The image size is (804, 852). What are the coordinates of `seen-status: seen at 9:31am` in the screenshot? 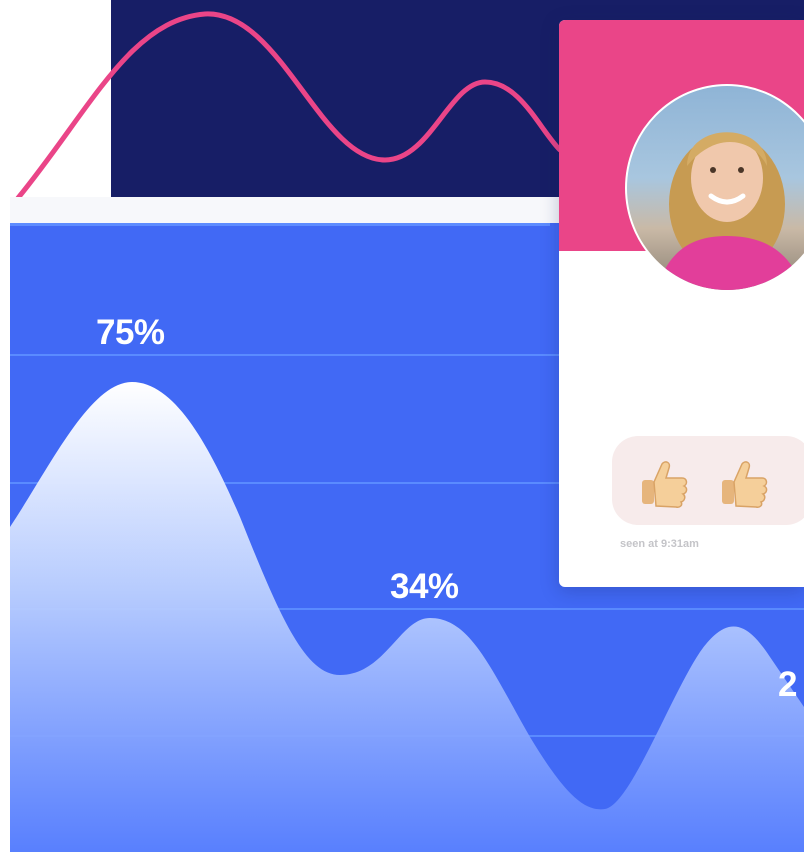 It's located at (659, 544).